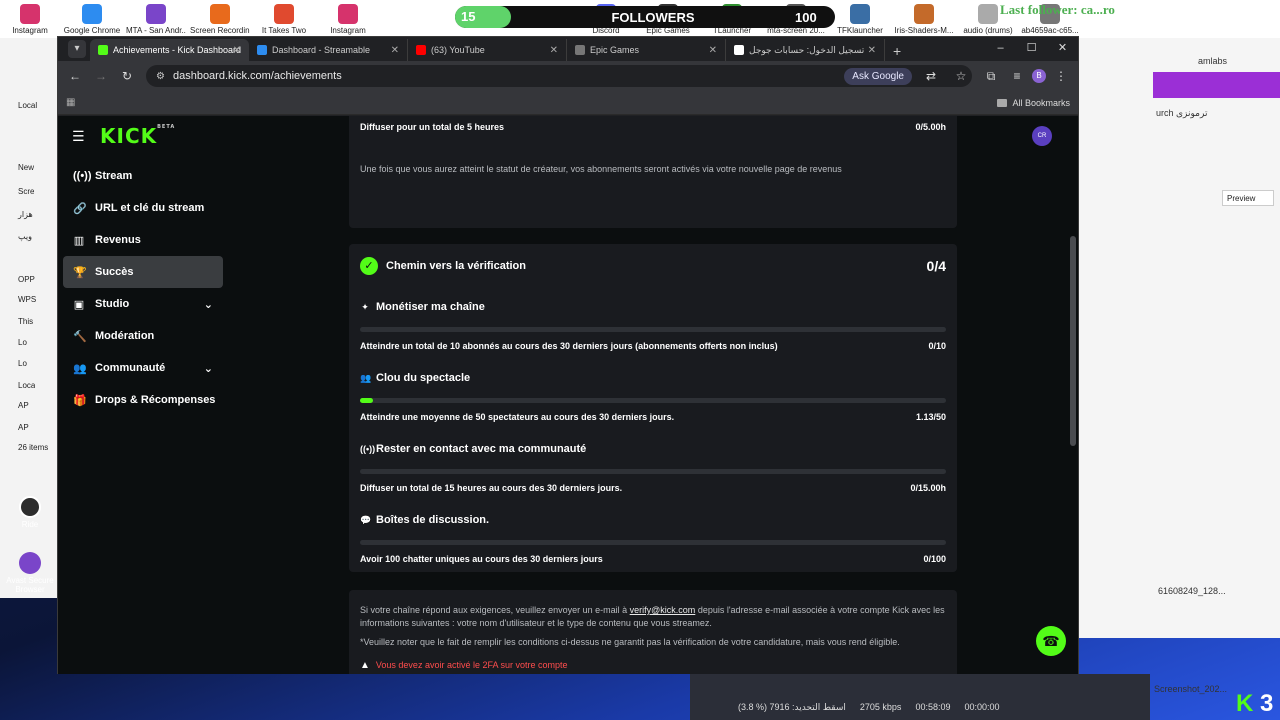 The image size is (1280, 720). I want to click on obs-preview-button: Preview, so click(1248, 198).